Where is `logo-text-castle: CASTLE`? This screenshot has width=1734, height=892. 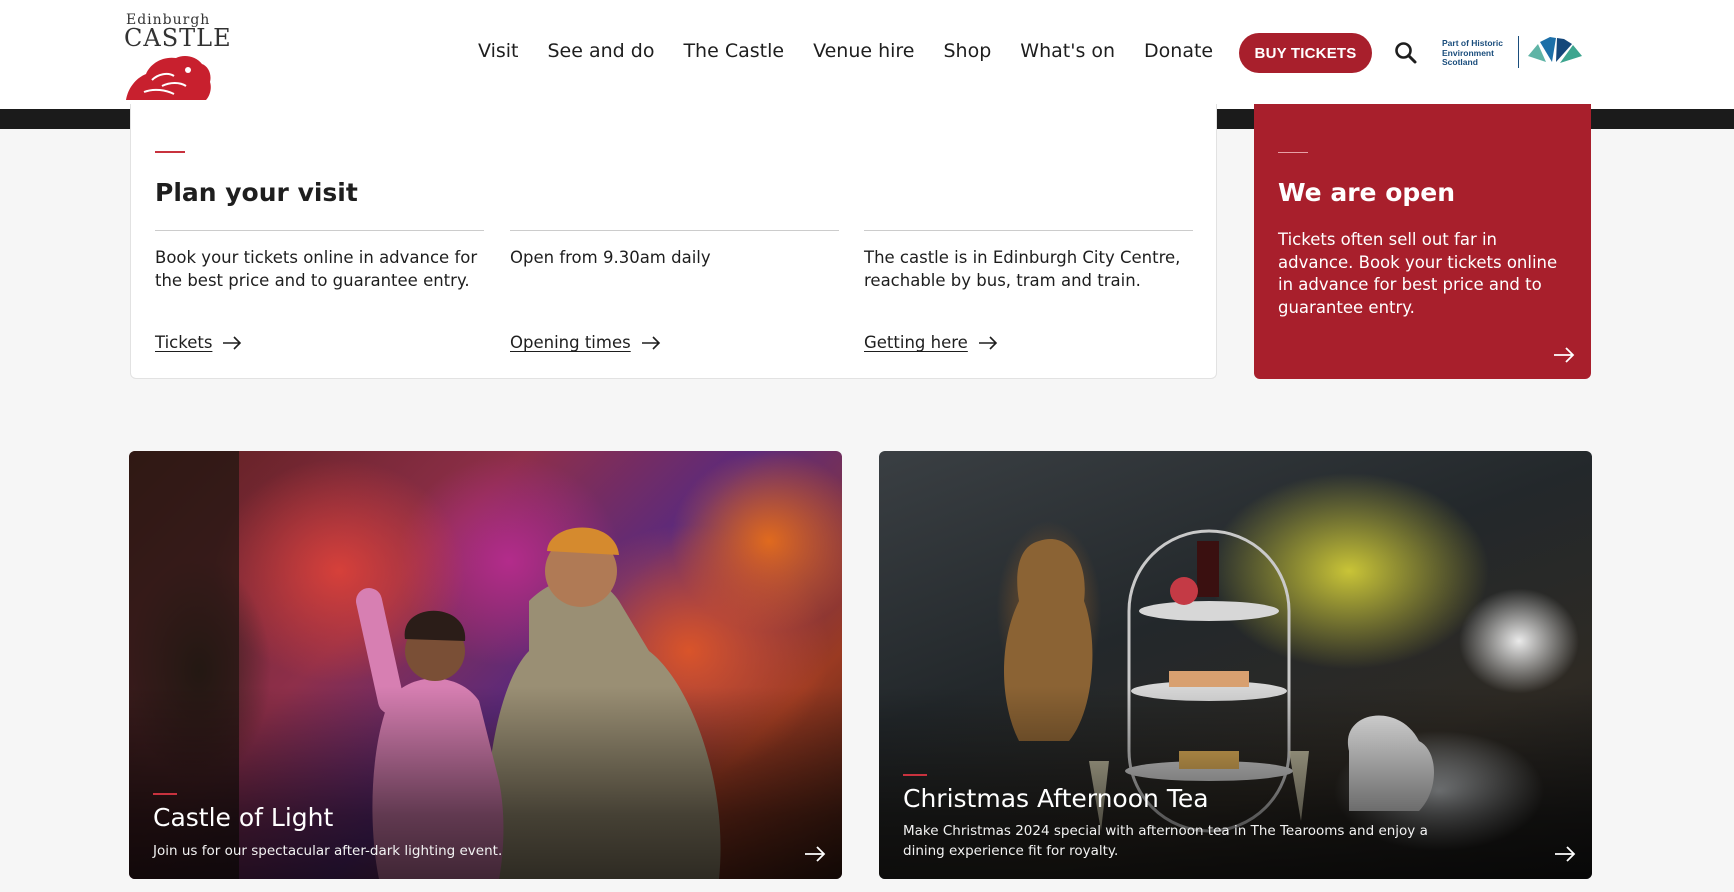 logo-text-castle: CASTLE is located at coordinates (178, 38).